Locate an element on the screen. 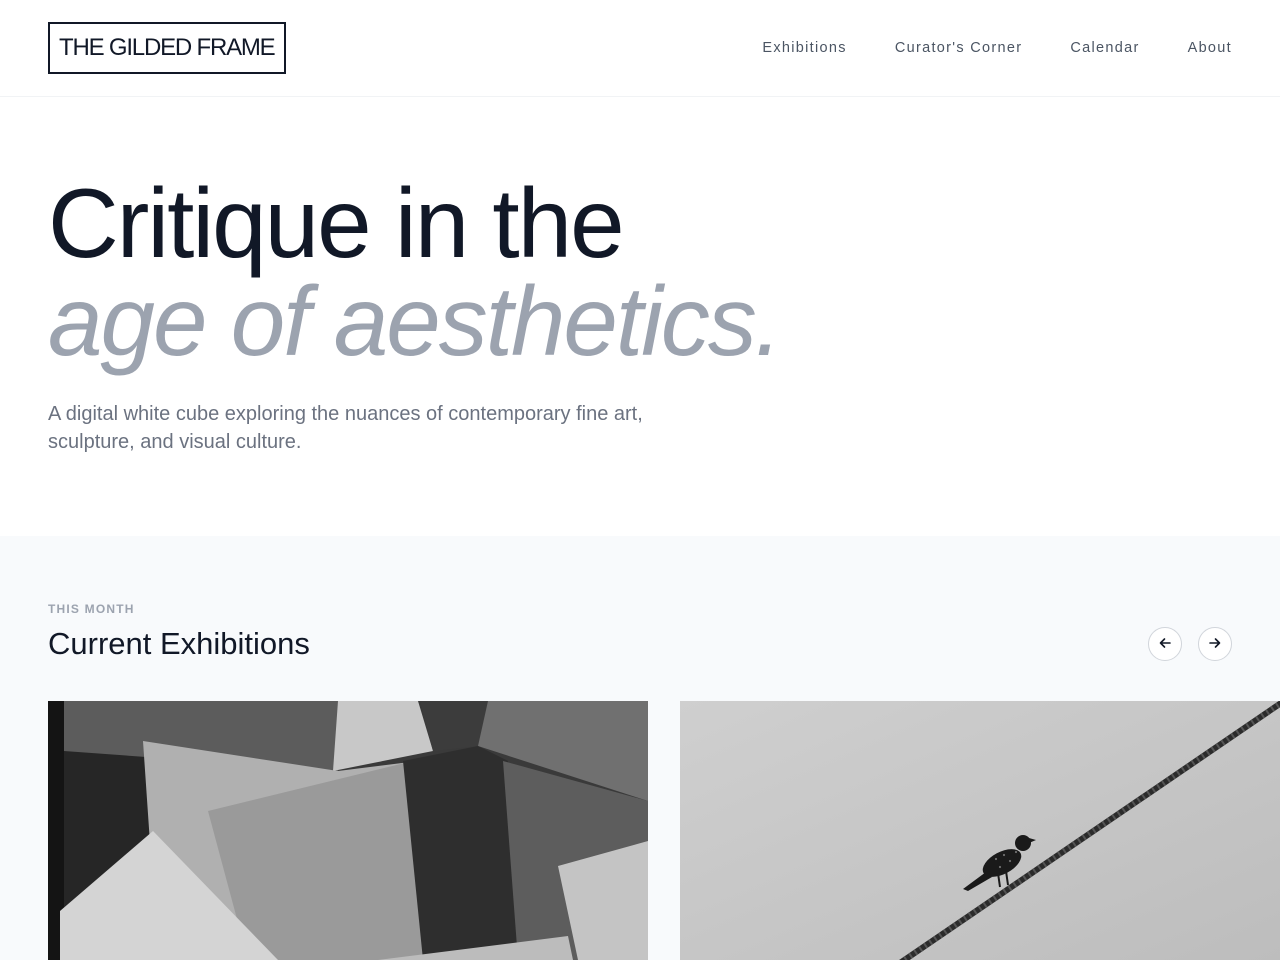 The image size is (1280, 960). nav-item-curators-corner: Curator's Corner is located at coordinates (959, 48).